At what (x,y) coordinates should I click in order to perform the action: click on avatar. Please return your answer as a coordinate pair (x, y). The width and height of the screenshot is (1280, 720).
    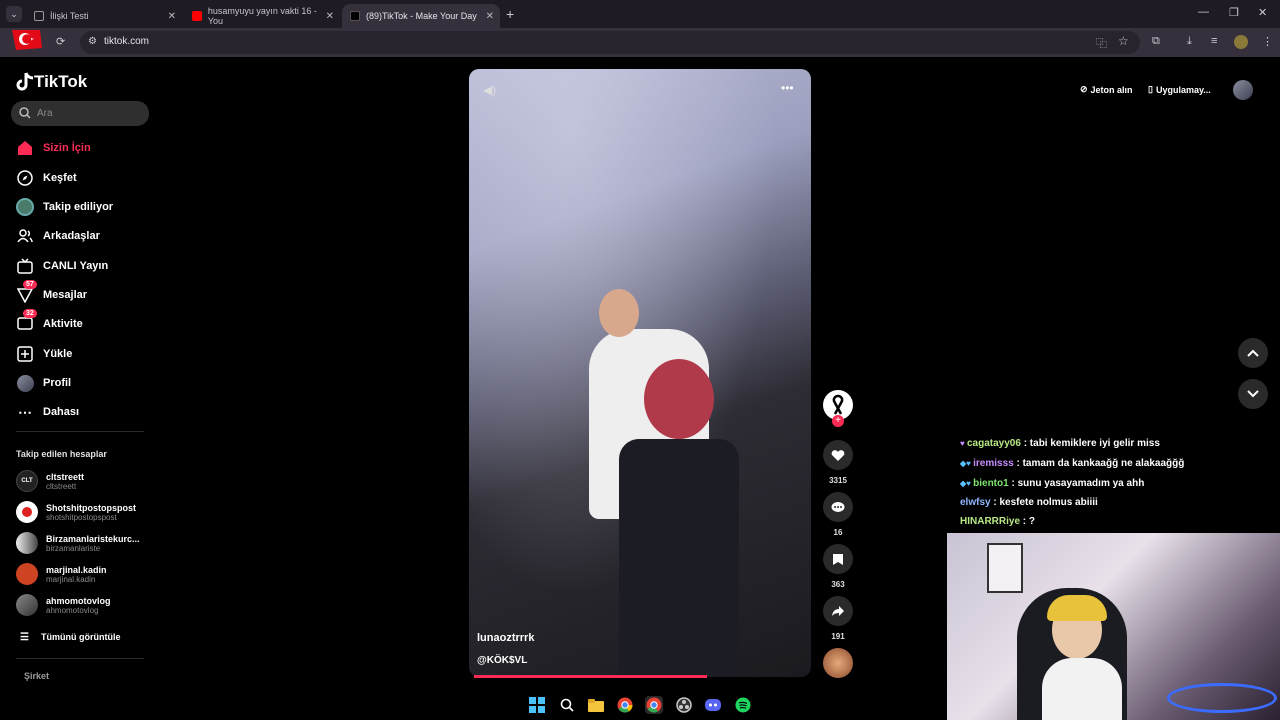
    Looking at the image, I should click on (27, 512).